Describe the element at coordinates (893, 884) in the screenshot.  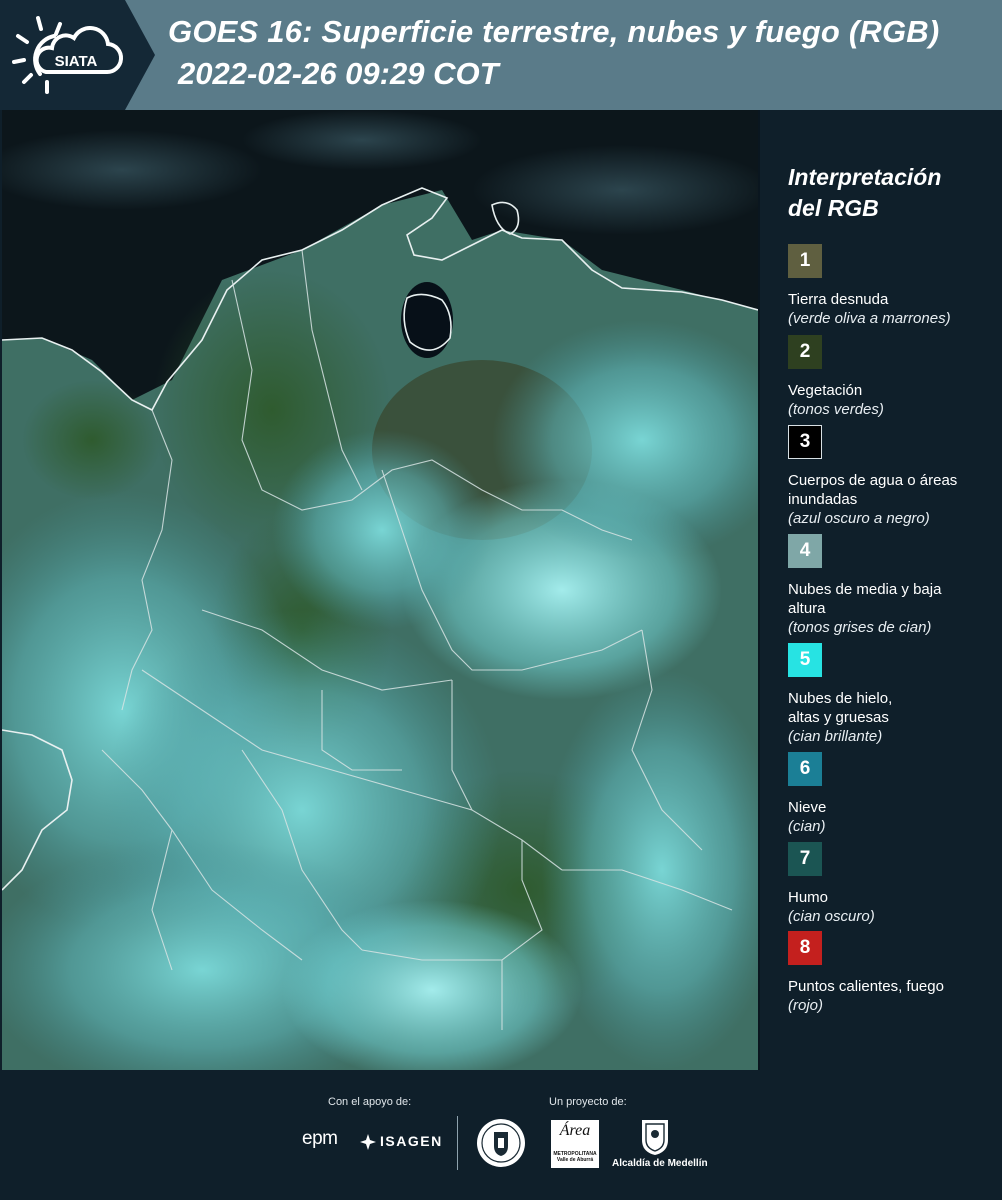
I see `legend-item-7: 7 Humo (cian oscuro)` at that location.